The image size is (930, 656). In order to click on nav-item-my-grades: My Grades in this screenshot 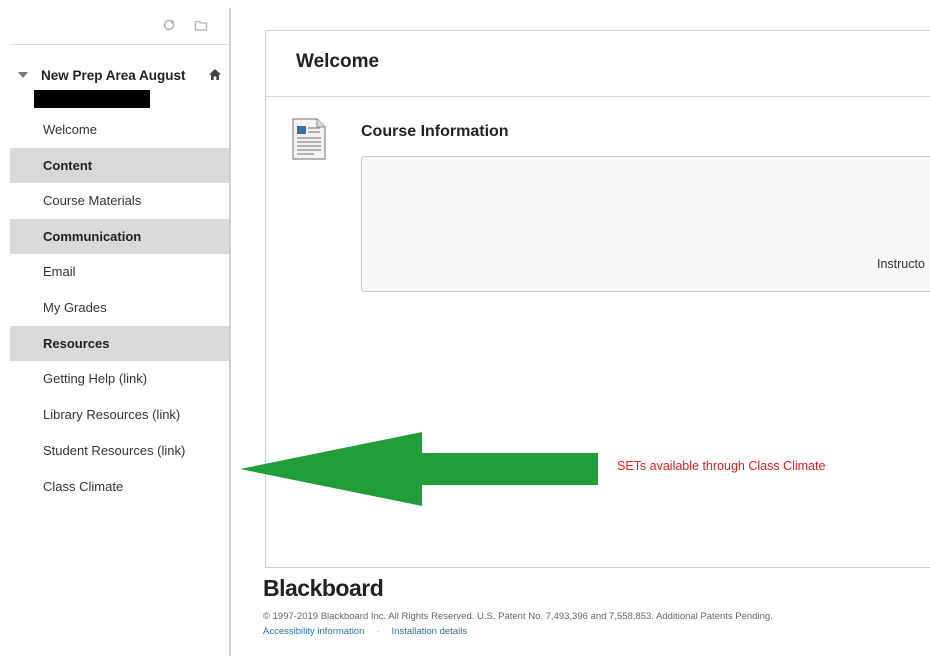, I will do `click(119, 308)`.